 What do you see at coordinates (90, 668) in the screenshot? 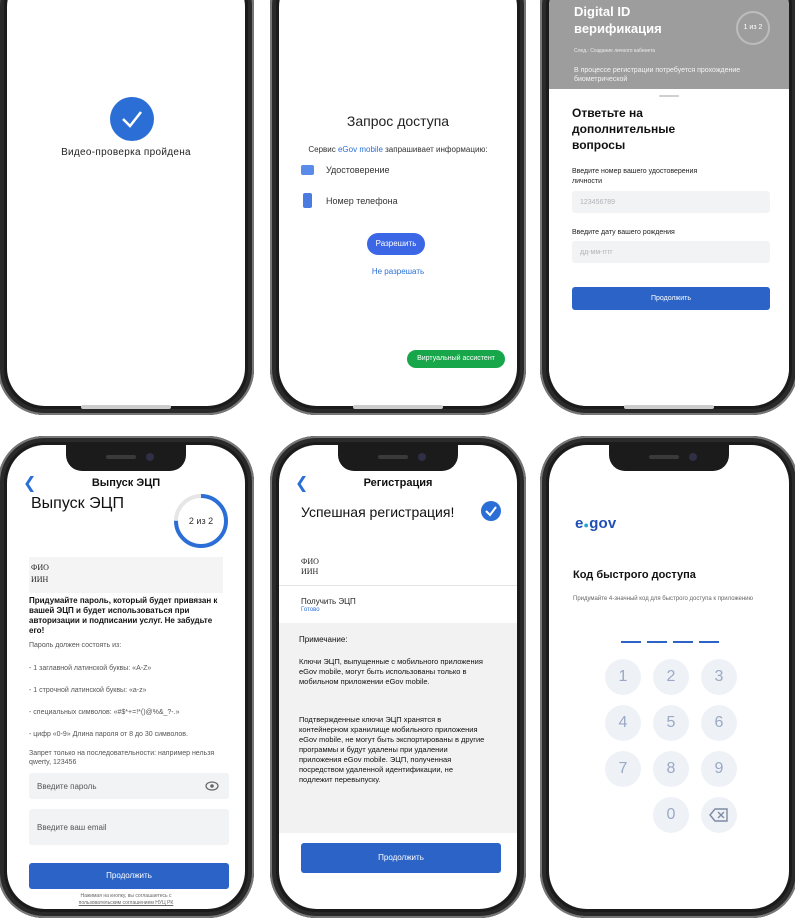
I see `rule-uppercase: - 1 заглавной латинской буквы: «A-Z»` at bounding box center [90, 668].